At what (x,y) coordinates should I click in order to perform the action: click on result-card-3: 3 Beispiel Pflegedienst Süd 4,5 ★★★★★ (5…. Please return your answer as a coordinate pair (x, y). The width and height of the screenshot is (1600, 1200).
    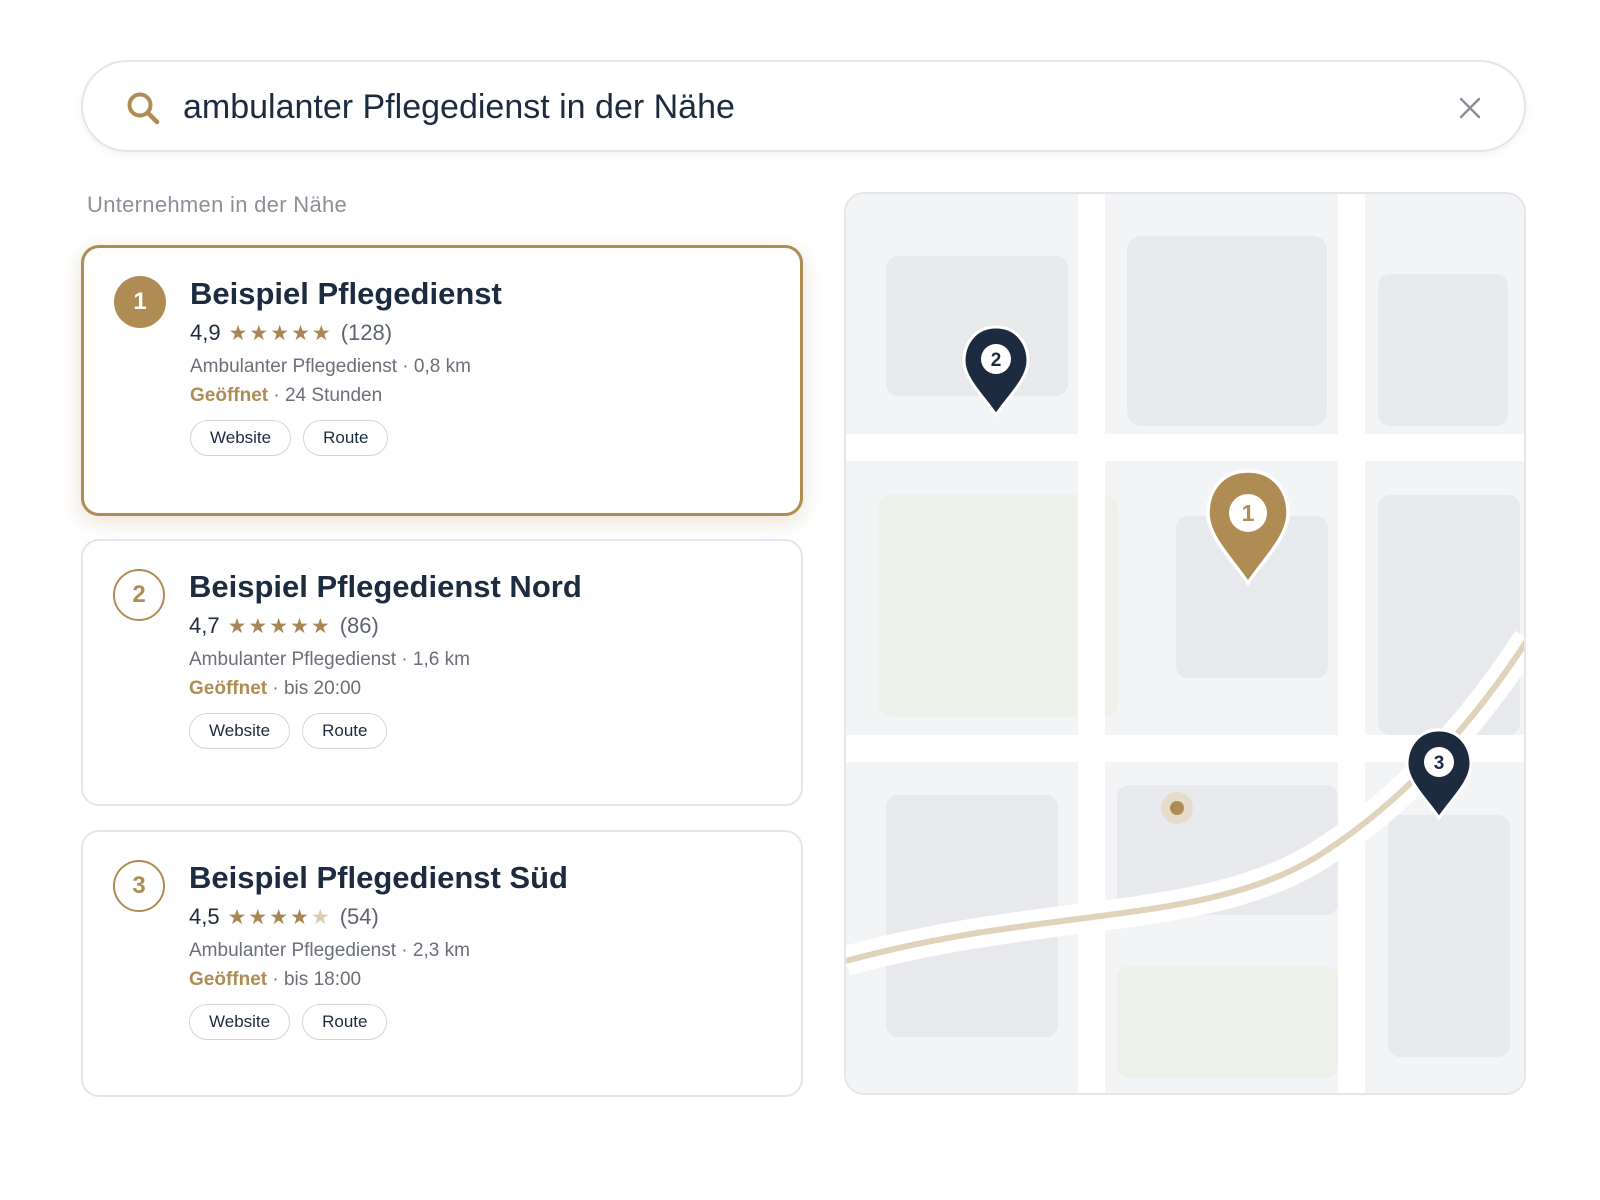
    Looking at the image, I should click on (442, 963).